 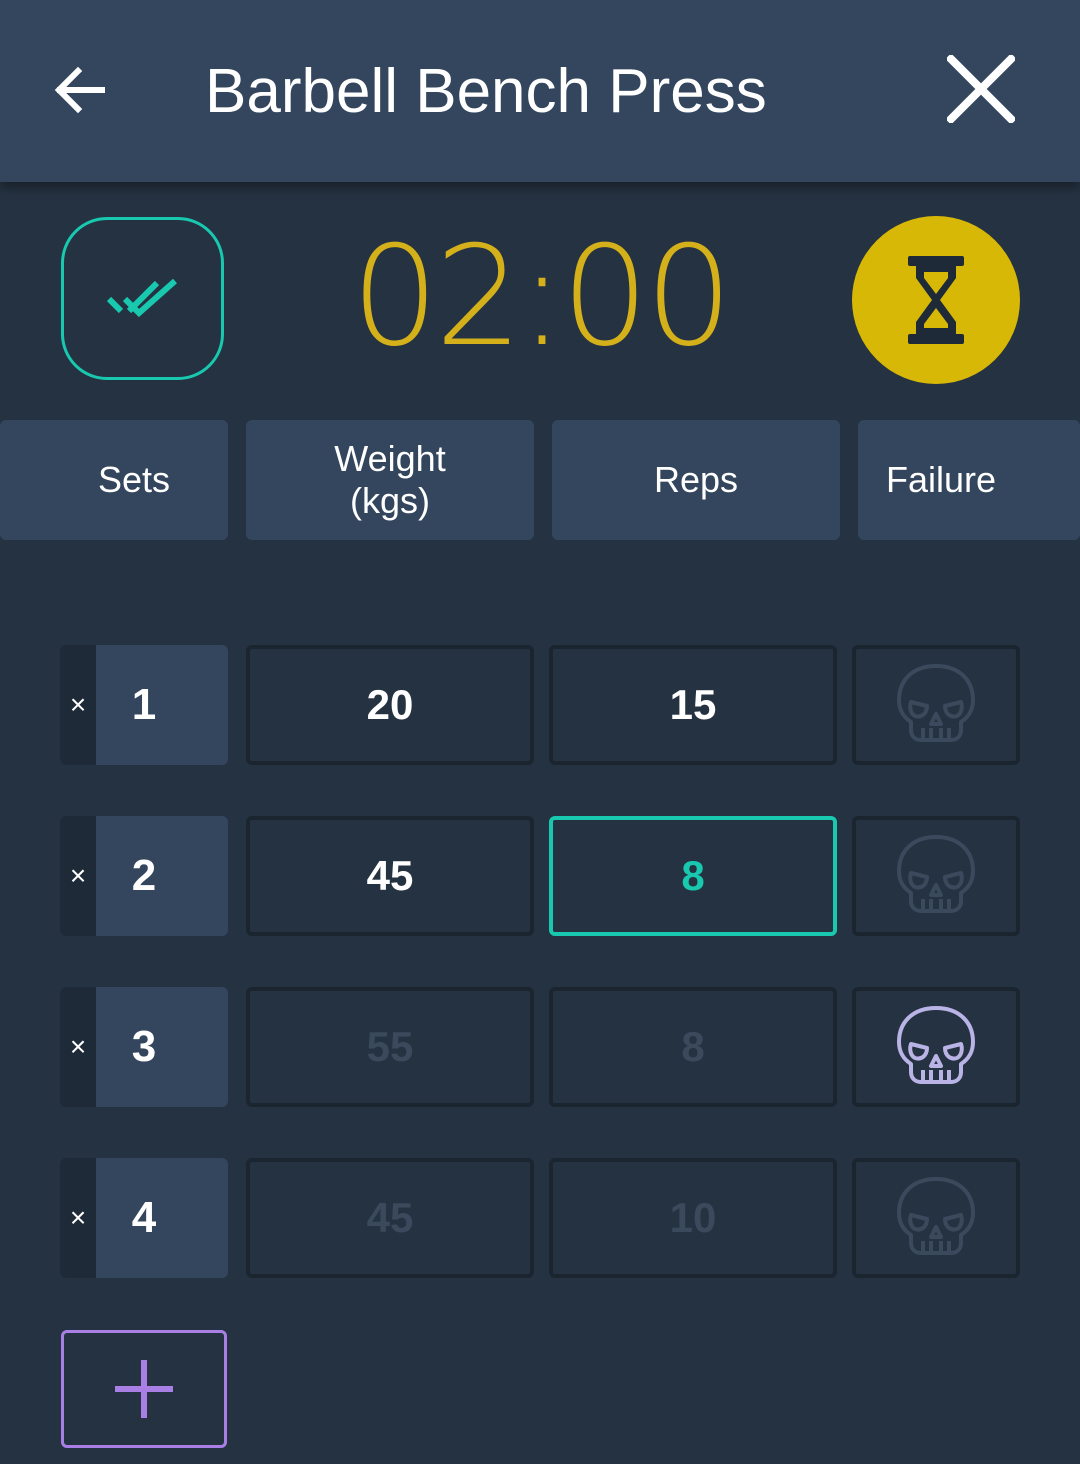 I want to click on set-number-cell: × 1, so click(x=144, y=705).